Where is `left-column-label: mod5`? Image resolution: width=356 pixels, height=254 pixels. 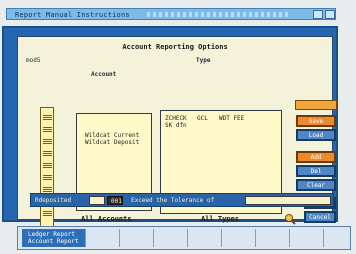
left-column-label: mod5 is located at coordinates (33, 60).